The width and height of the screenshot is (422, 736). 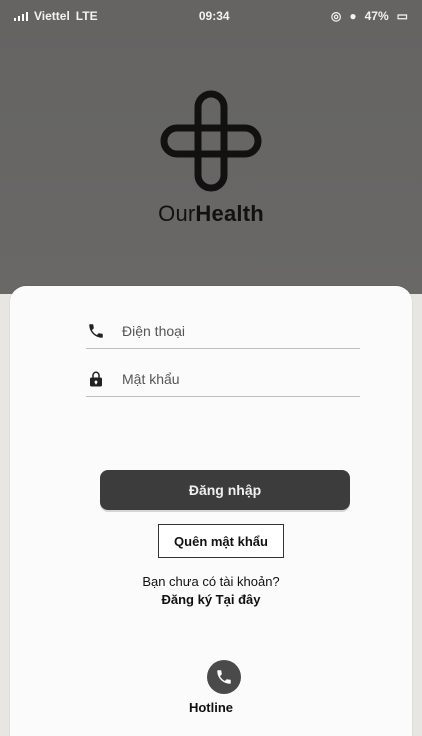 I want to click on brand-name: OurHealth, so click(x=211, y=214).